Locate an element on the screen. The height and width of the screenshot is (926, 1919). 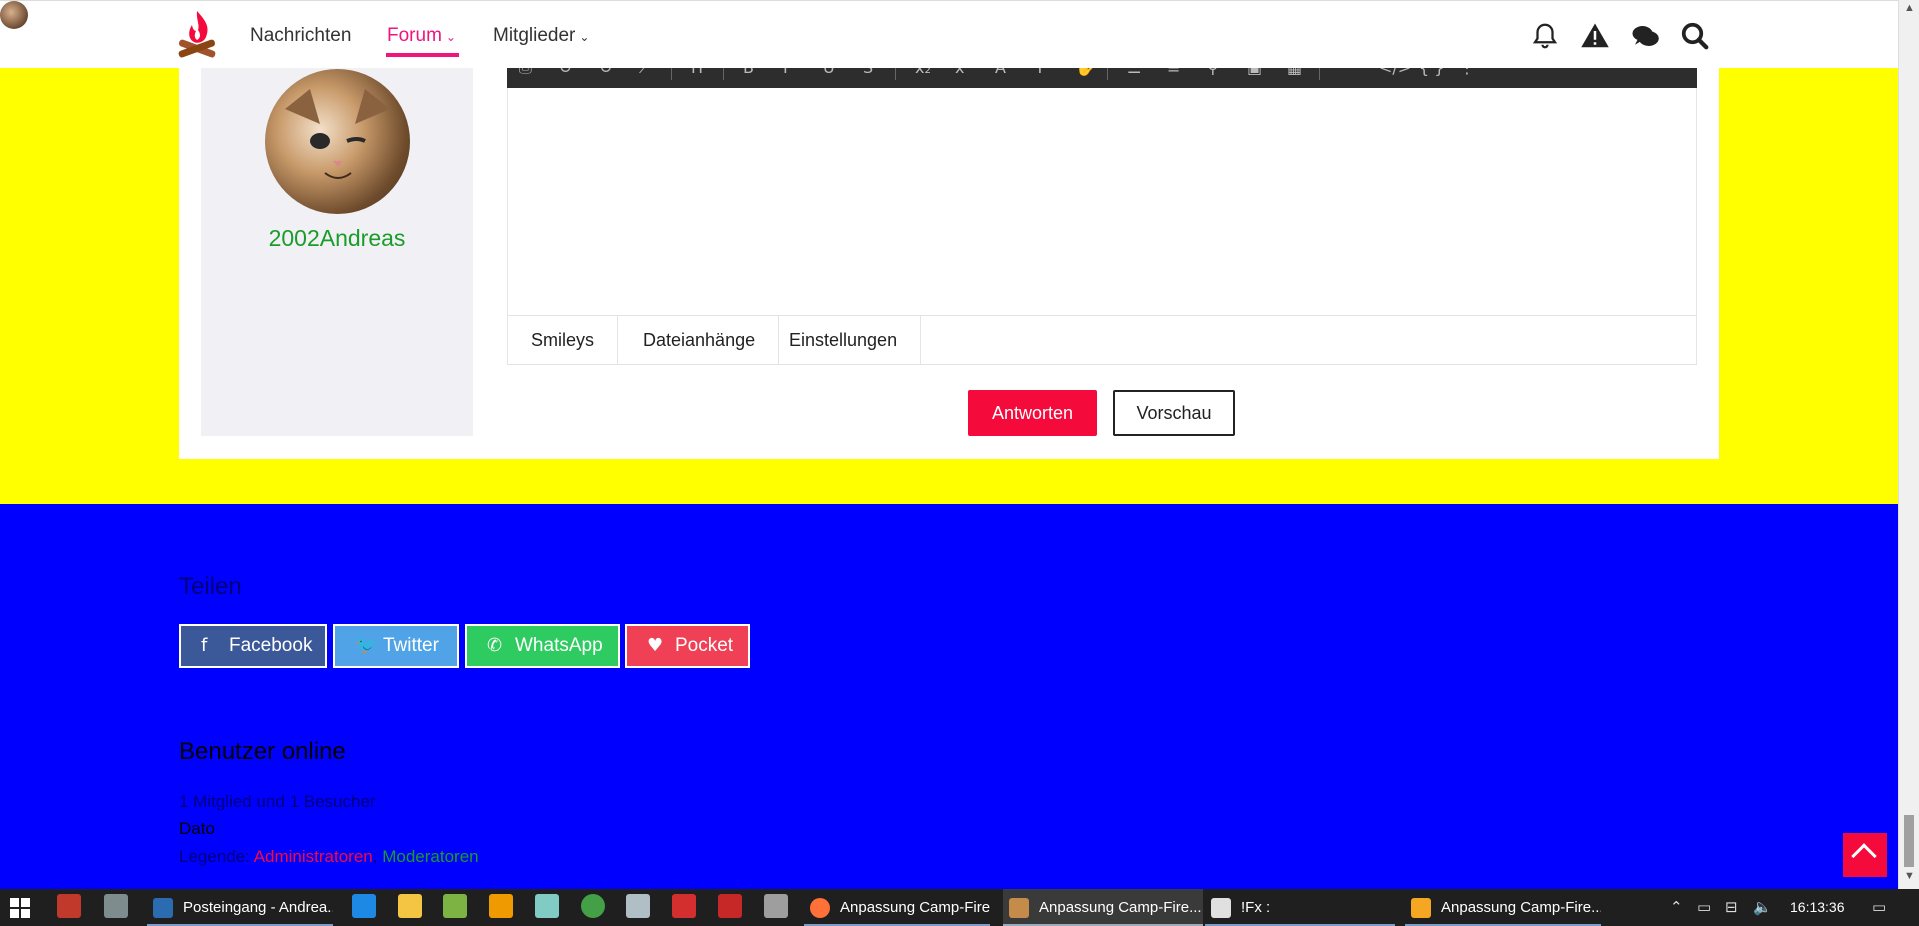
nav-item-label: Mitglieder is located at coordinates (534, 35).